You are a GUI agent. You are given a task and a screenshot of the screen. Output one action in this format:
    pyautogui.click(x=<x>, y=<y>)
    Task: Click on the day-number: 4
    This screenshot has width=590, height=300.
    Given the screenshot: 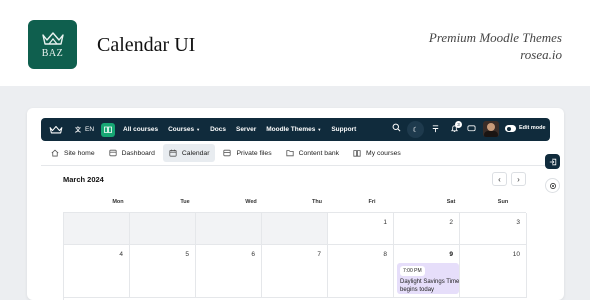 What is the action you would take?
    pyautogui.click(x=121, y=254)
    